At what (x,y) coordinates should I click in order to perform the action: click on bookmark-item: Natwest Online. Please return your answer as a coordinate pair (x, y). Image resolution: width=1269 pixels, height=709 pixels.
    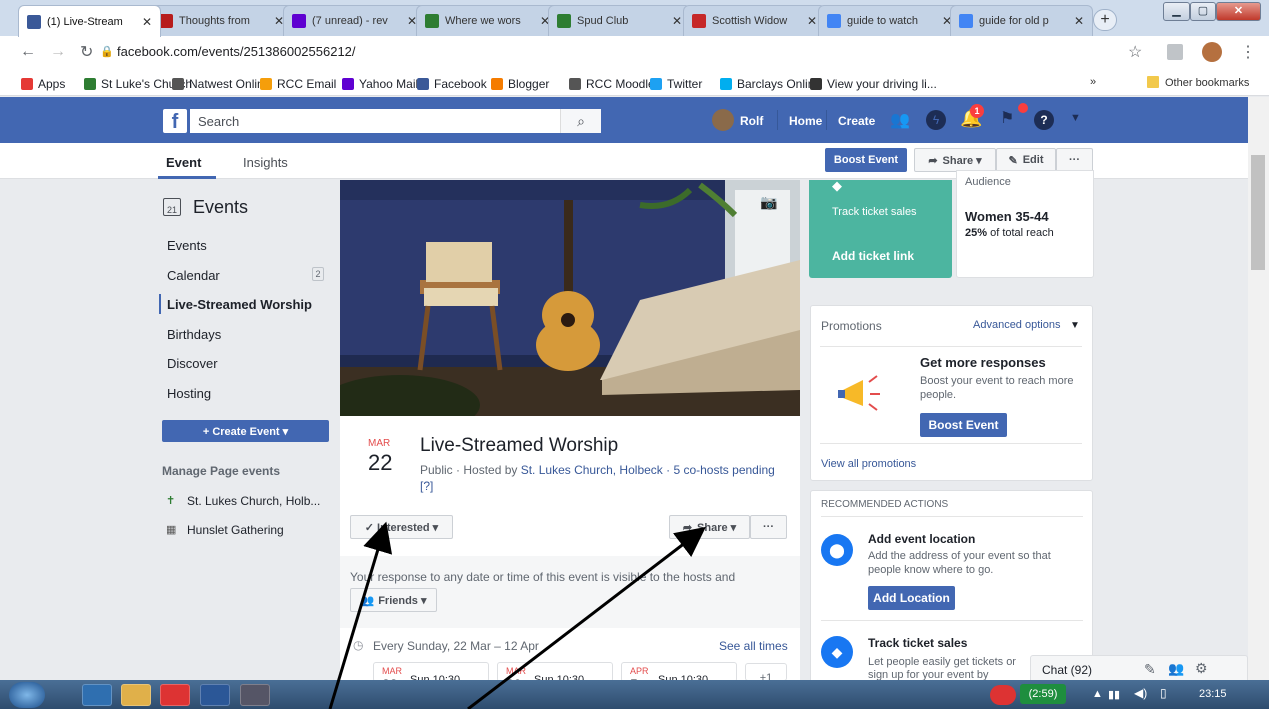
    Looking at the image, I should click on (221, 84).